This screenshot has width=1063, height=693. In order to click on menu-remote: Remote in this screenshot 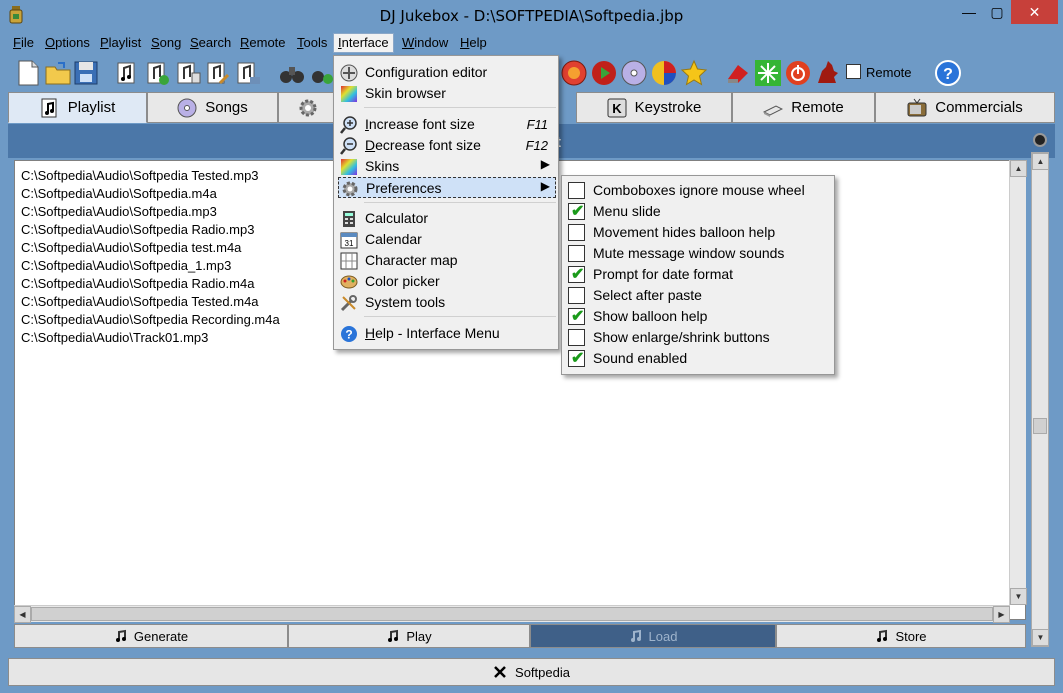, I will do `click(263, 42)`.